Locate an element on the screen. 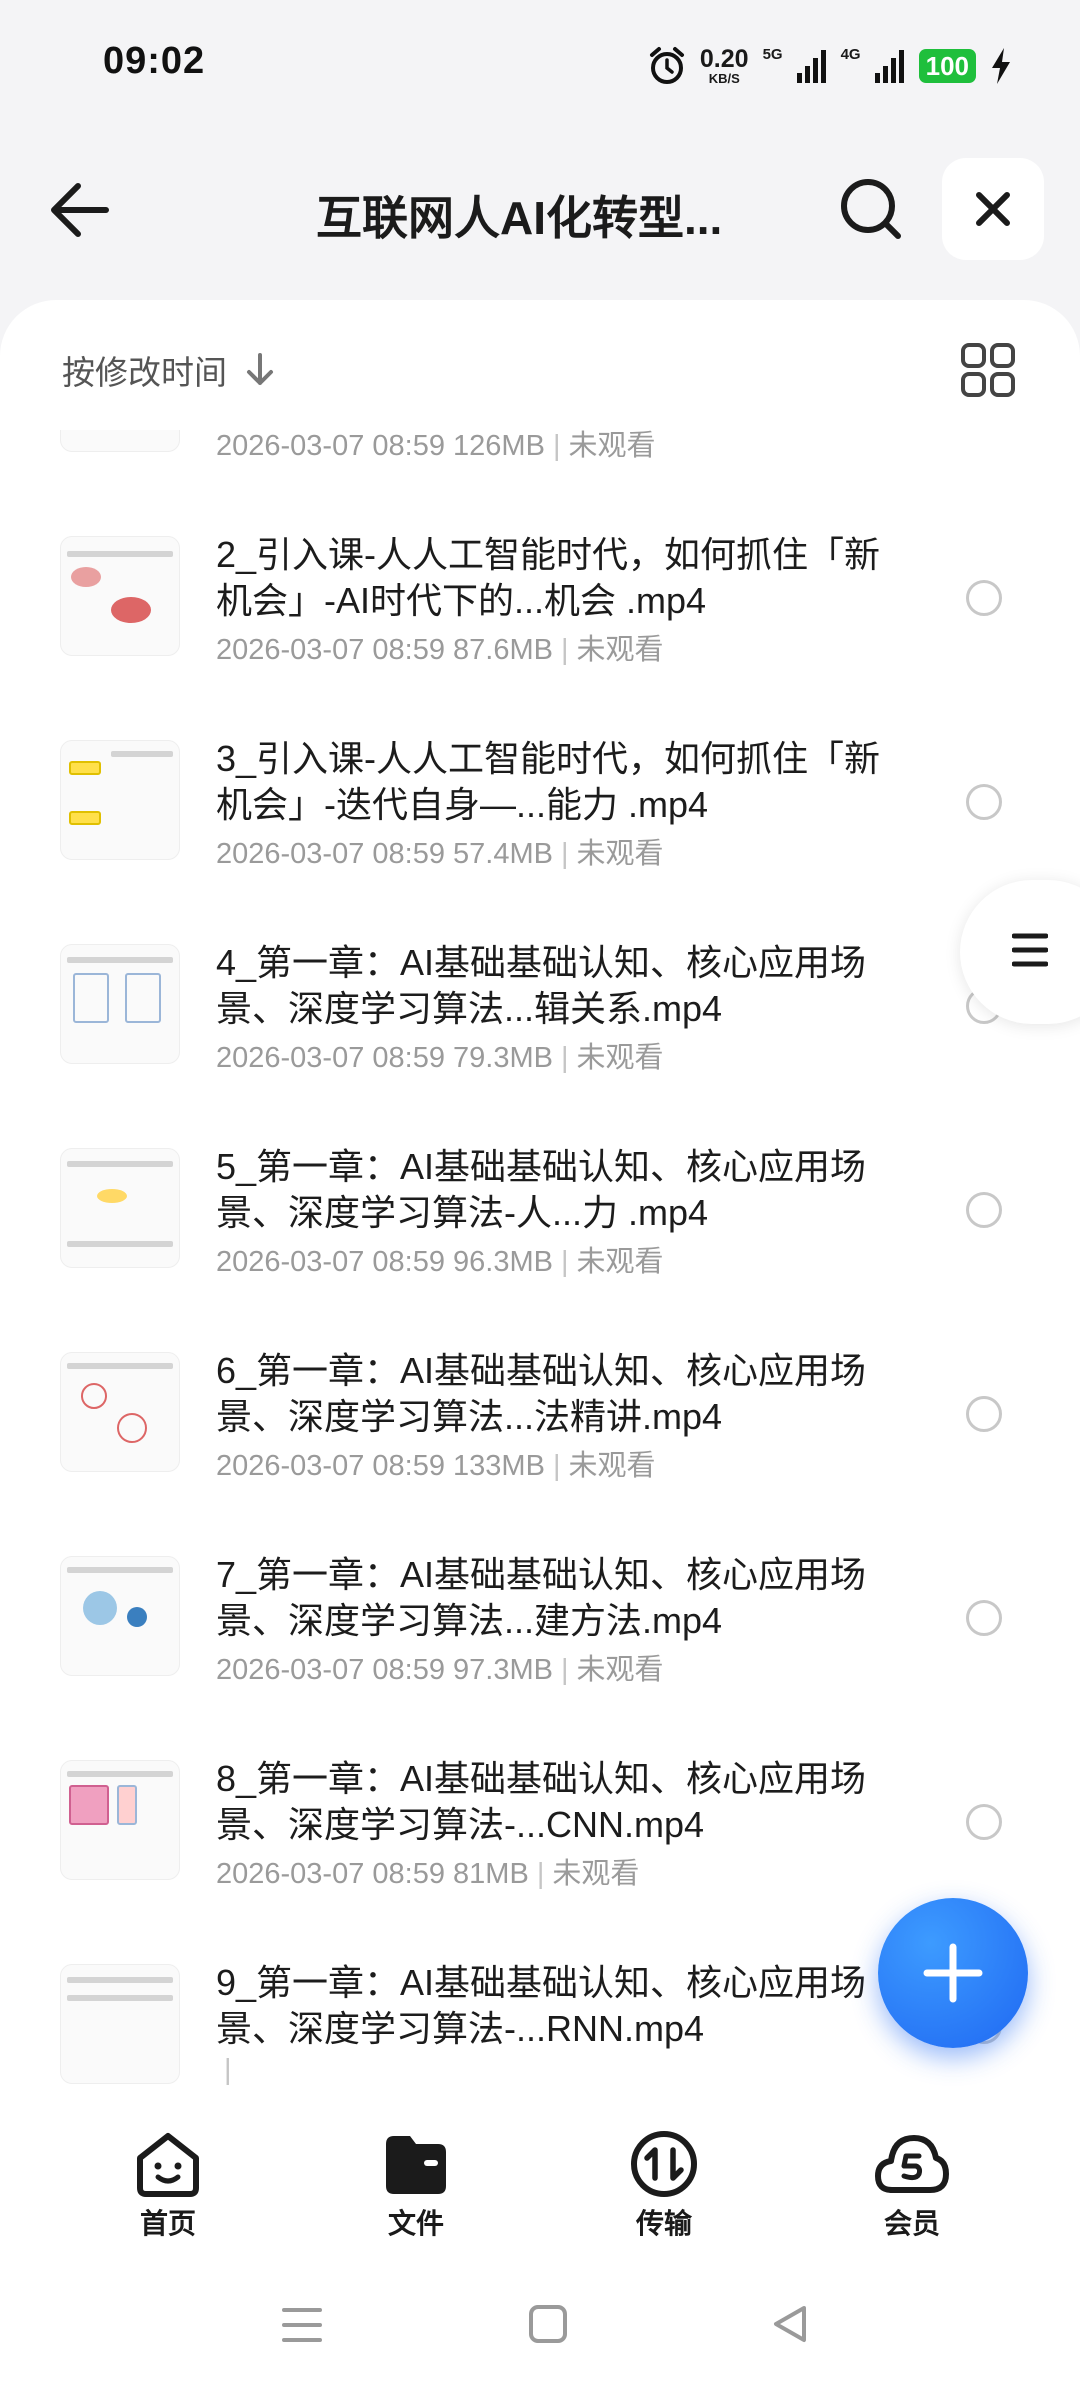 This screenshot has width=1080, height=2392. search-button is located at coordinates (871, 209).